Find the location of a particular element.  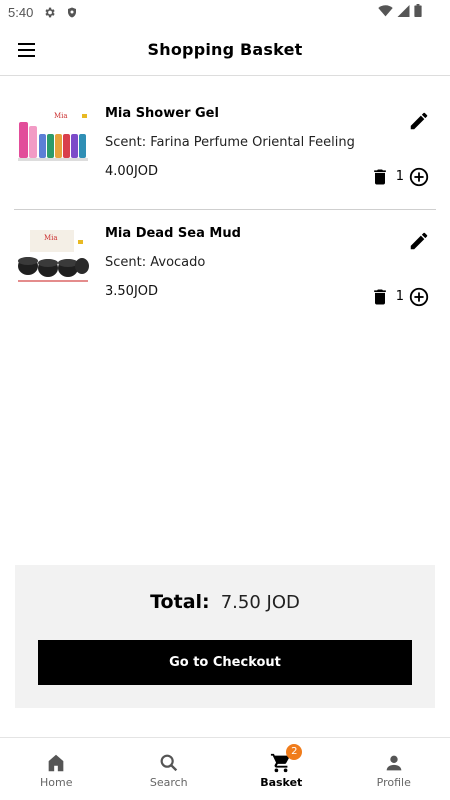

total-label: Total: is located at coordinates (180, 602).